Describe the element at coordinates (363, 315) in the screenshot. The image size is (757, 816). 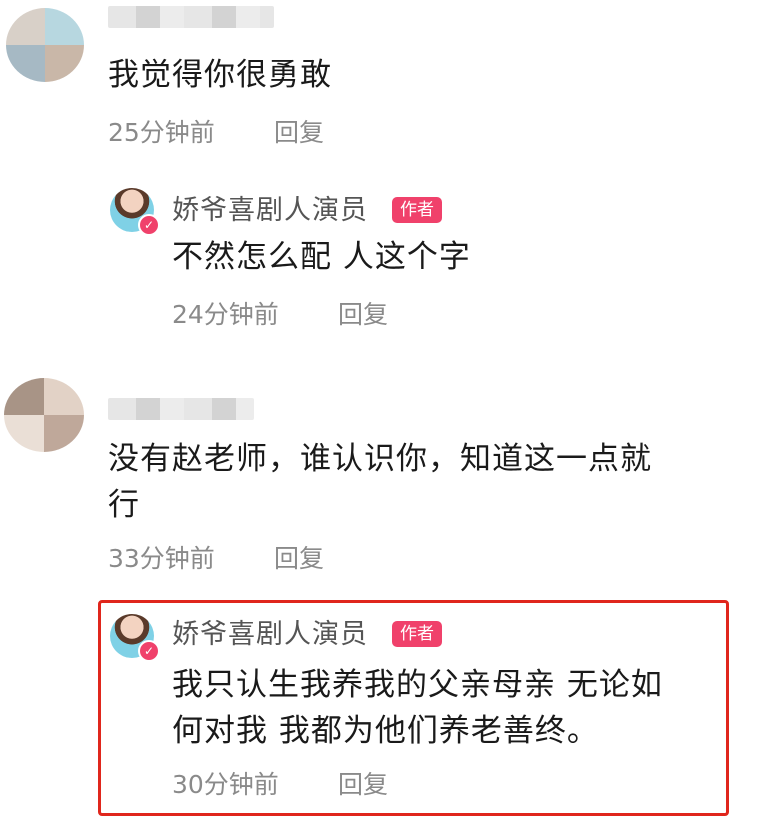
I see `reply-button-2: 回复` at that location.